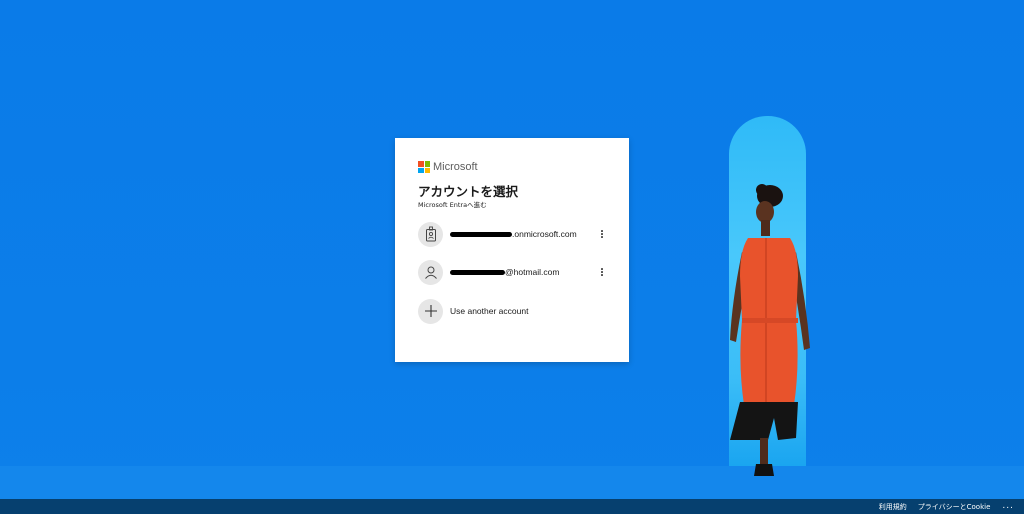  I want to click on page-title: アカウントを選択, so click(468, 191).